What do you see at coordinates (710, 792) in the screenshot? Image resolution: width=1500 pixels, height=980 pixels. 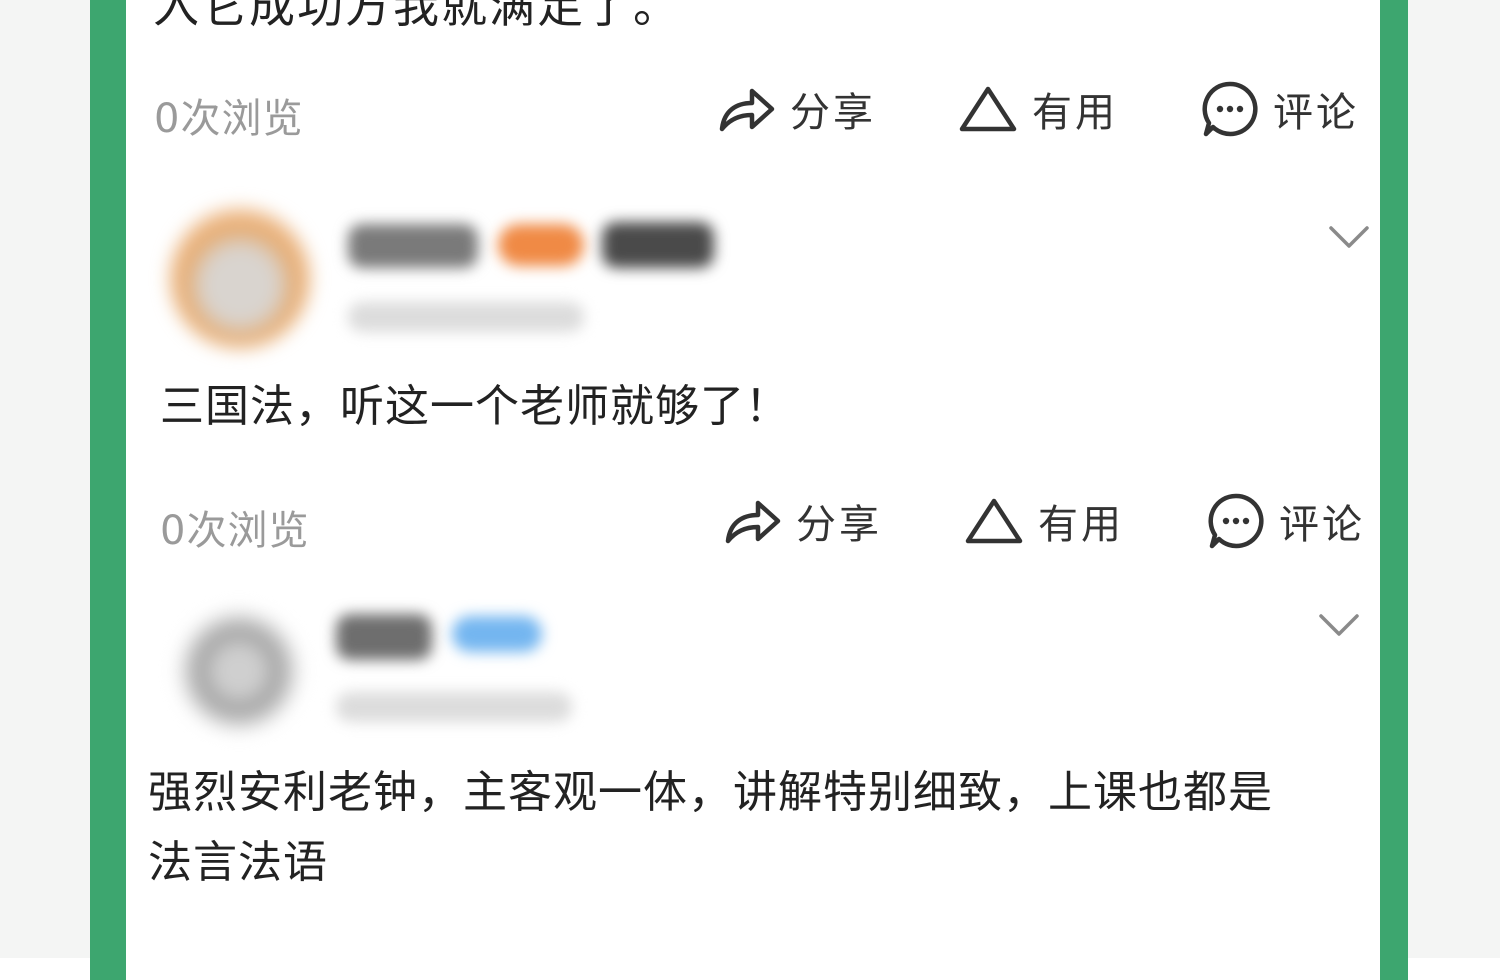 I see `comment-text-line: 强烈安利老钟，主客观一体，讲解特别细致，上课也都是` at bounding box center [710, 792].